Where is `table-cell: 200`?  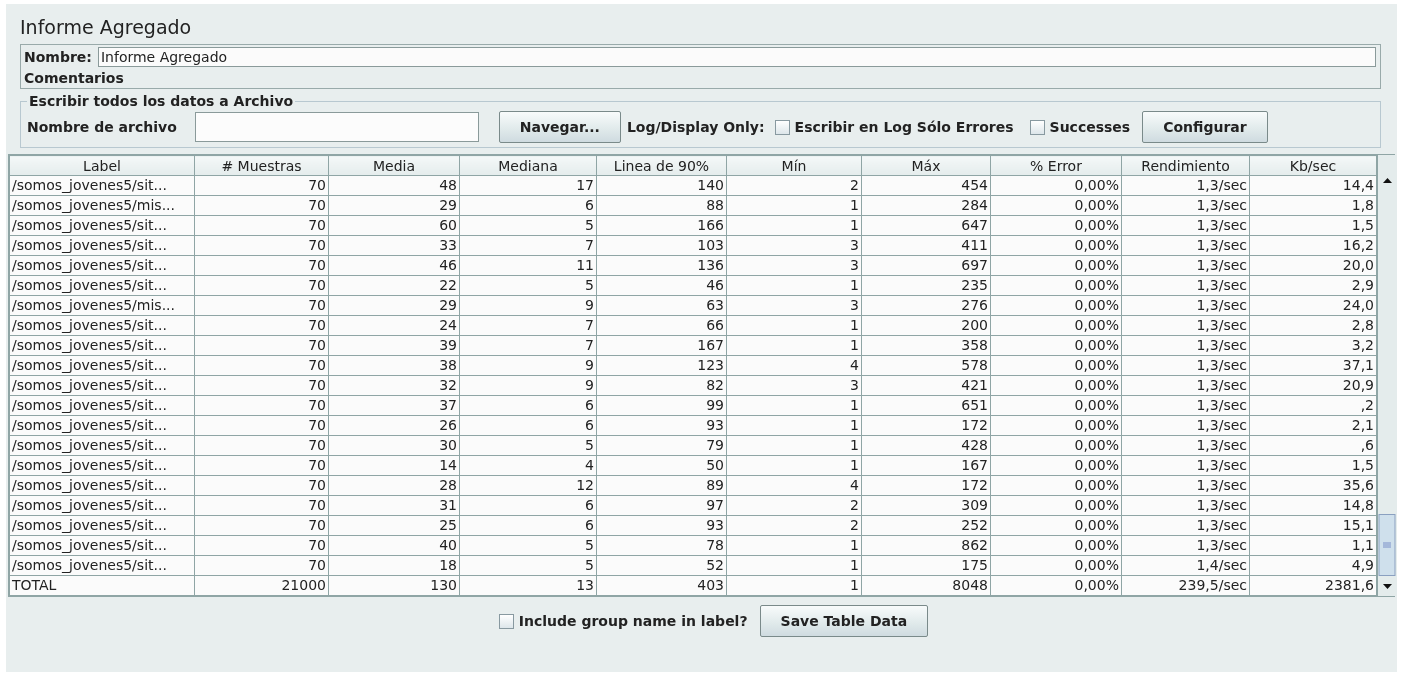 table-cell: 200 is located at coordinates (926, 325).